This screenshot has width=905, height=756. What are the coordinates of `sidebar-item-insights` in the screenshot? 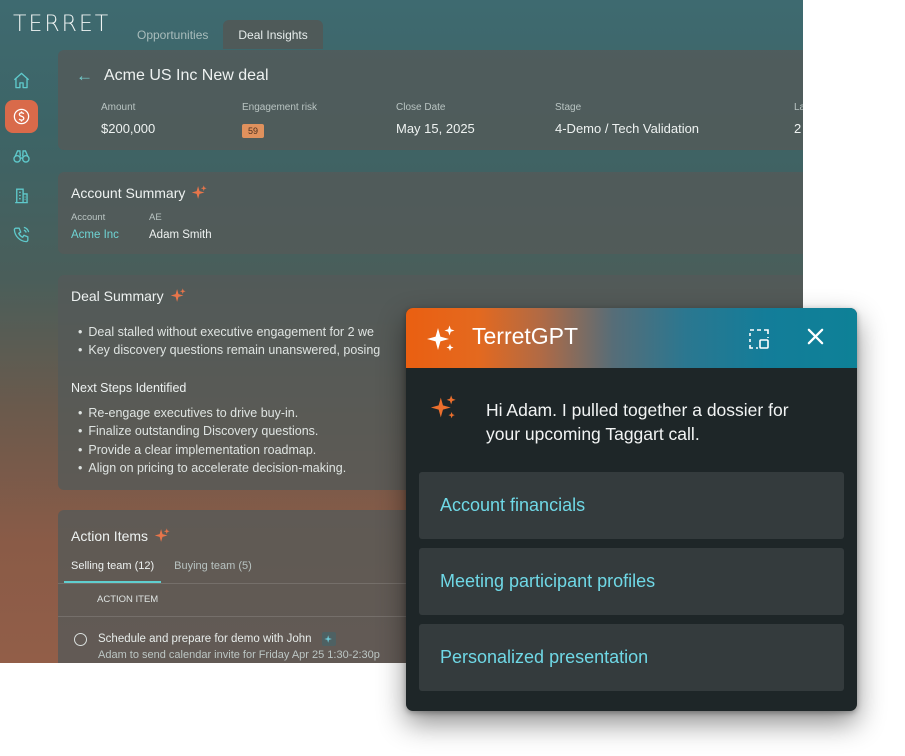 It's located at (21, 156).